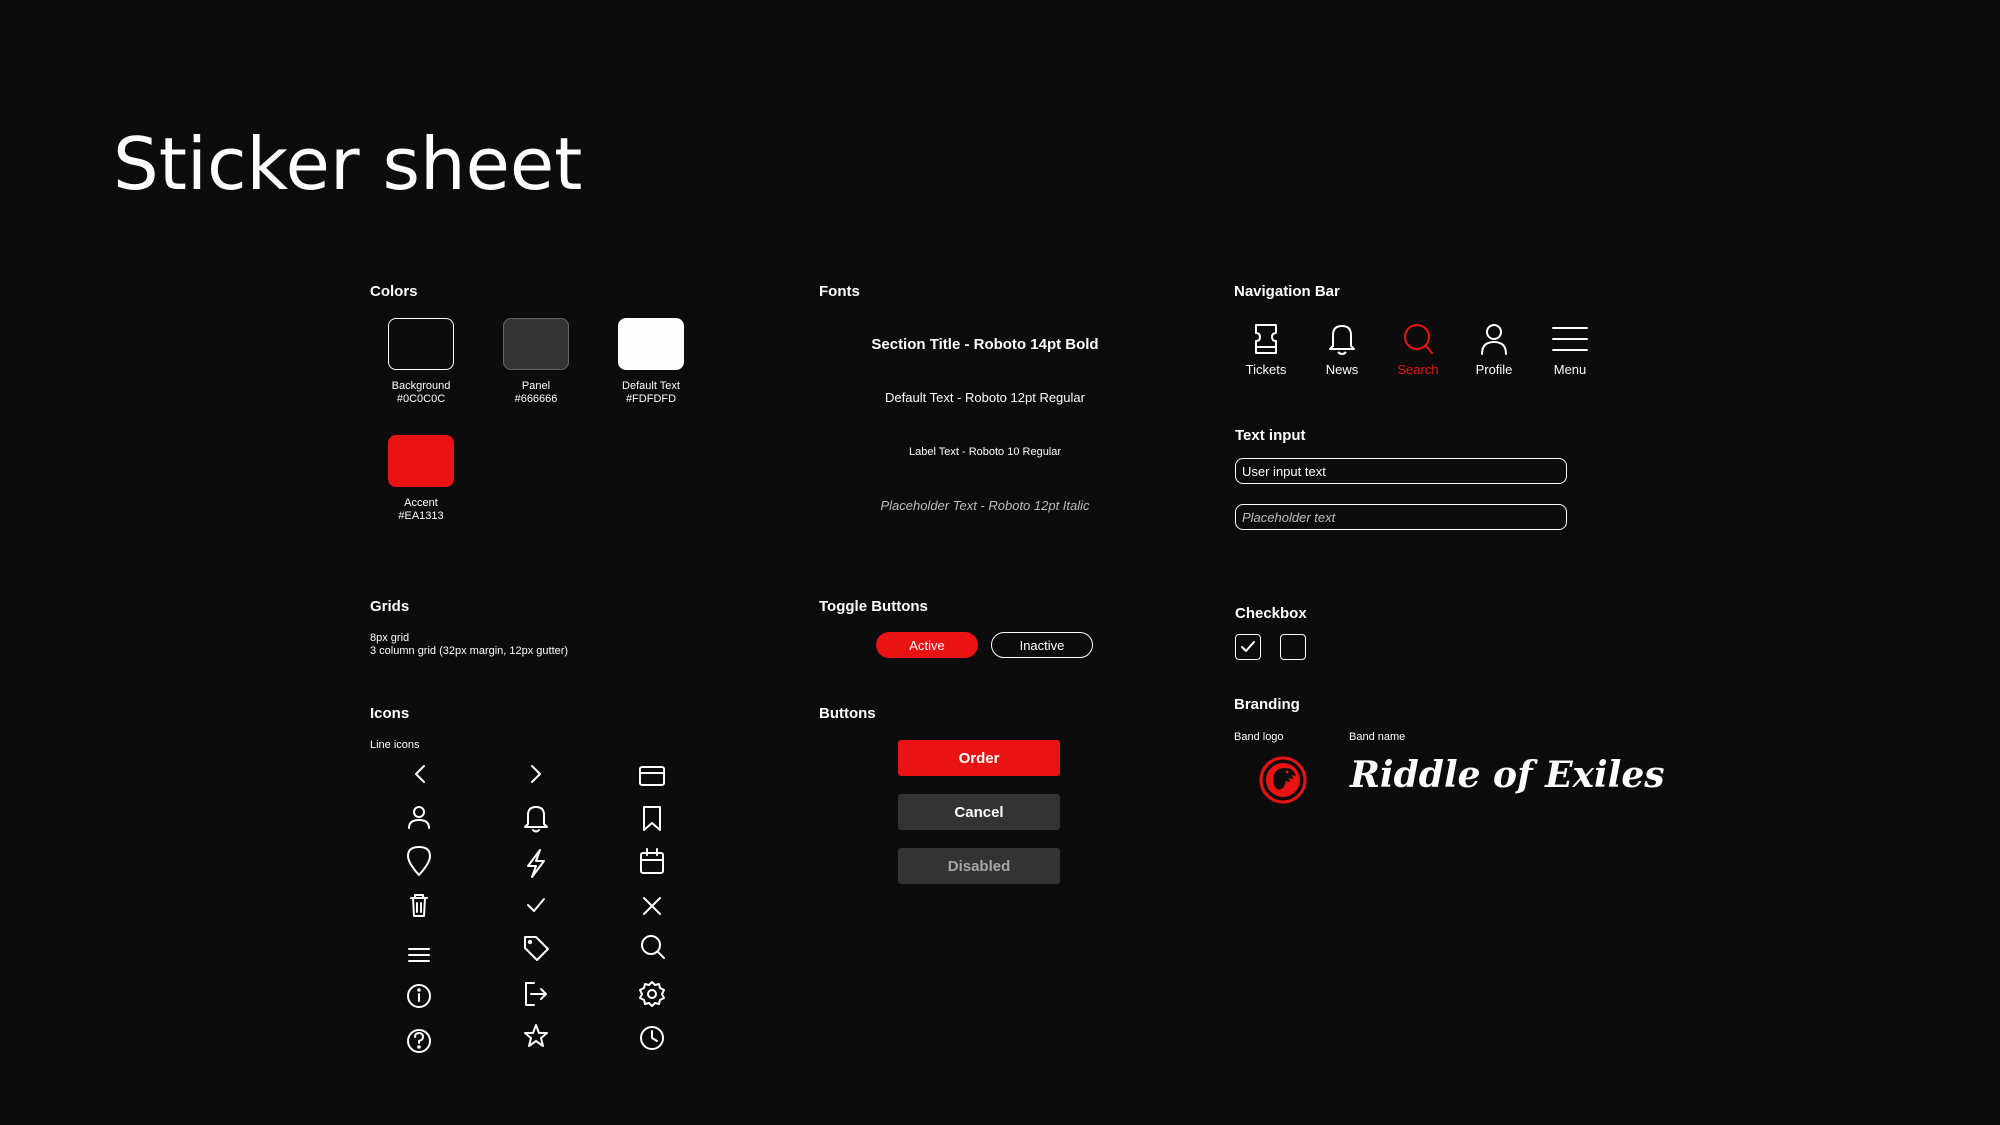 This screenshot has width=2000, height=1125. What do you see at coordinates (536, 948) in the screenshot?
I see `tag-icon` at bounding box center [536, 948].